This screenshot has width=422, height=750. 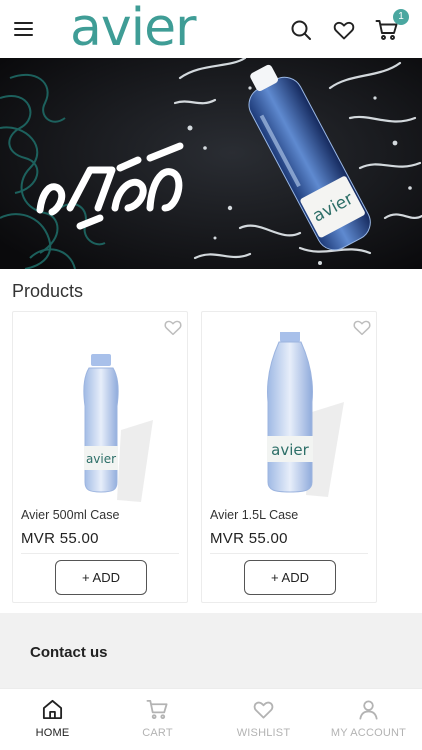 What do you see at coordinates (52, 733) in the screenshot?
I see `nav-label-home: HOME` at bounding box center [52, 733].